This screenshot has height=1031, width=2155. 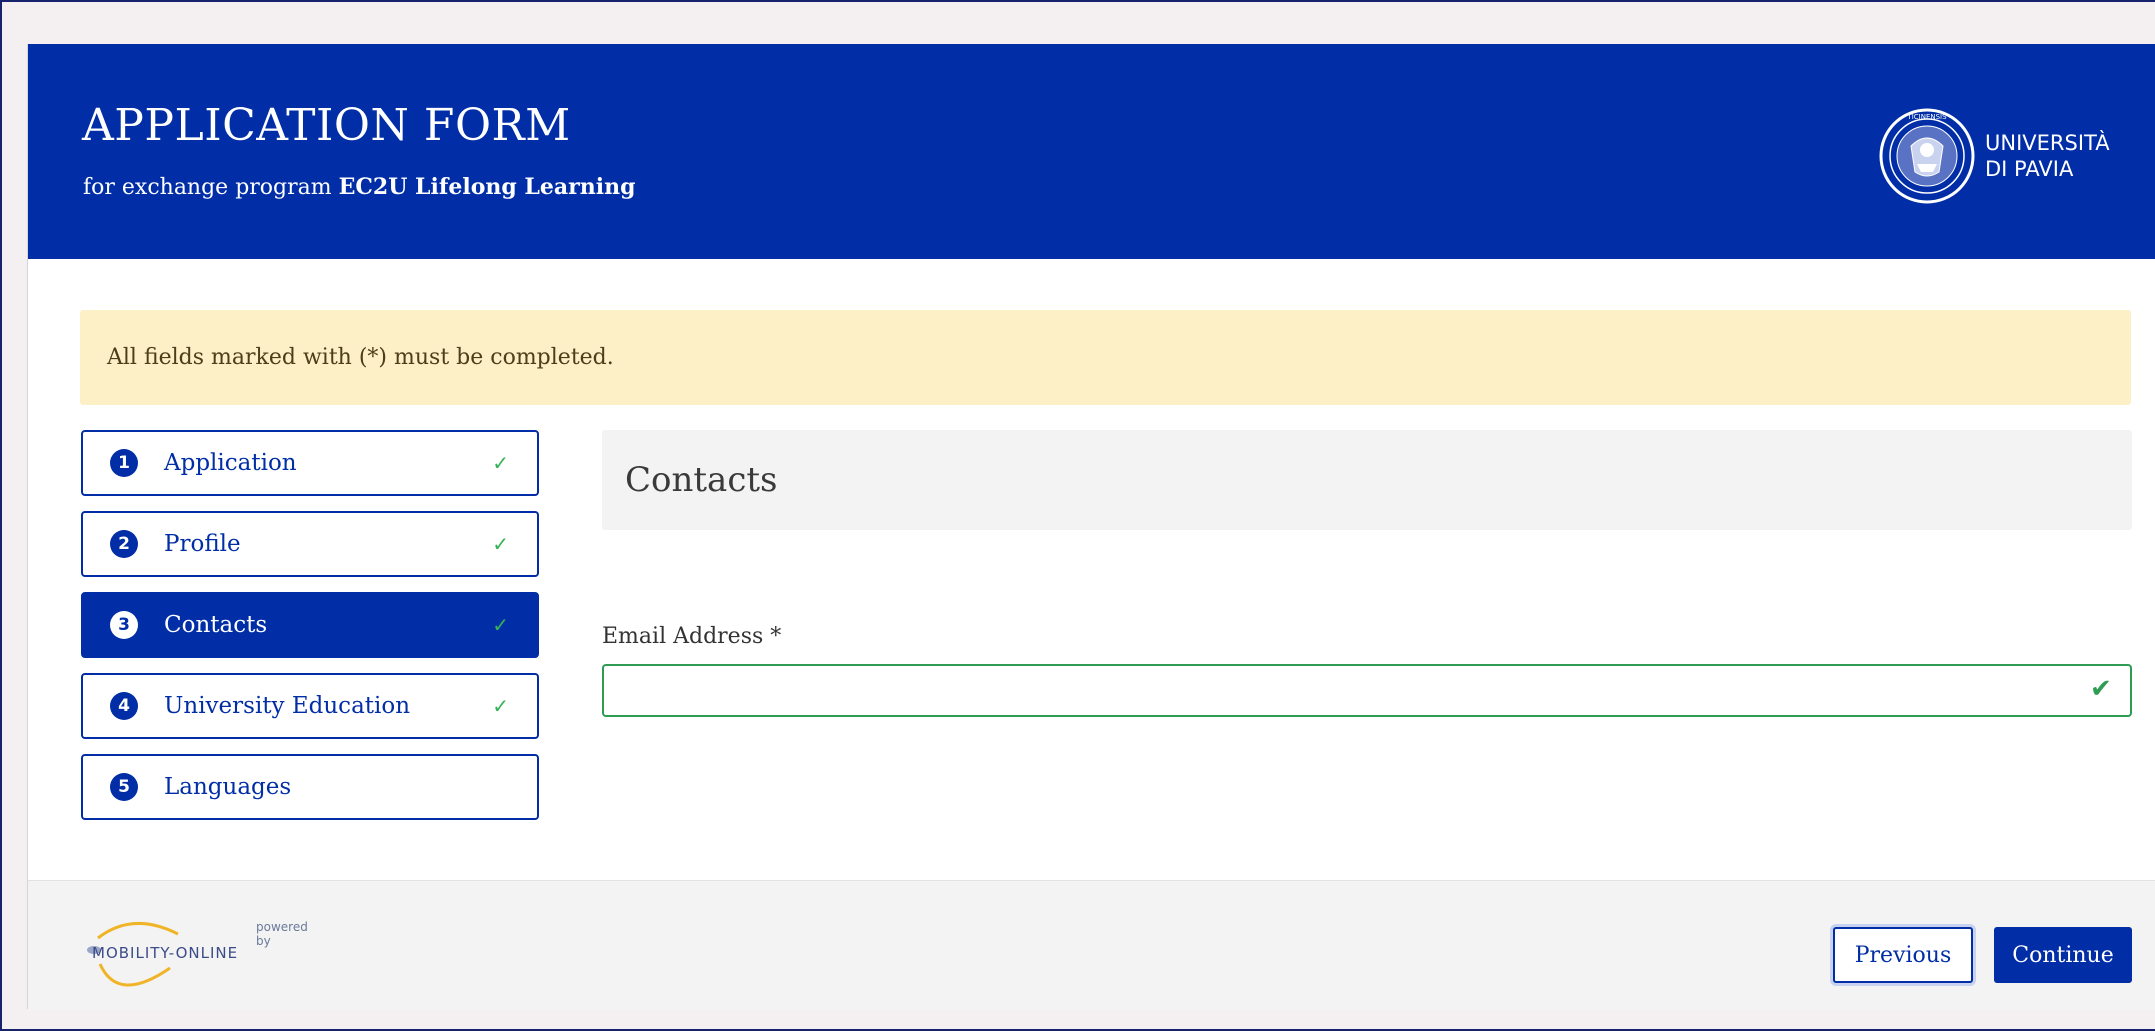 What do you see at coordinates (287, 706) in the screenshot?
I see `step-label: University Education` at bounding box center [287, 706].